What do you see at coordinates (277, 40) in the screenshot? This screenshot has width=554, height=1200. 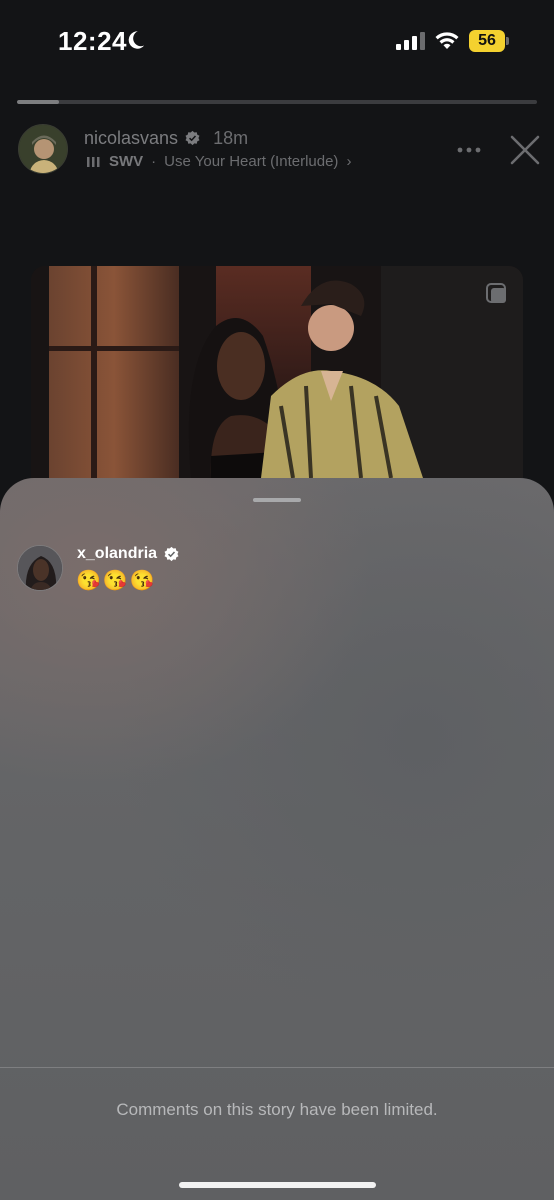 I see `status-bar: 12:24 56` at bounding box center [277, 40].